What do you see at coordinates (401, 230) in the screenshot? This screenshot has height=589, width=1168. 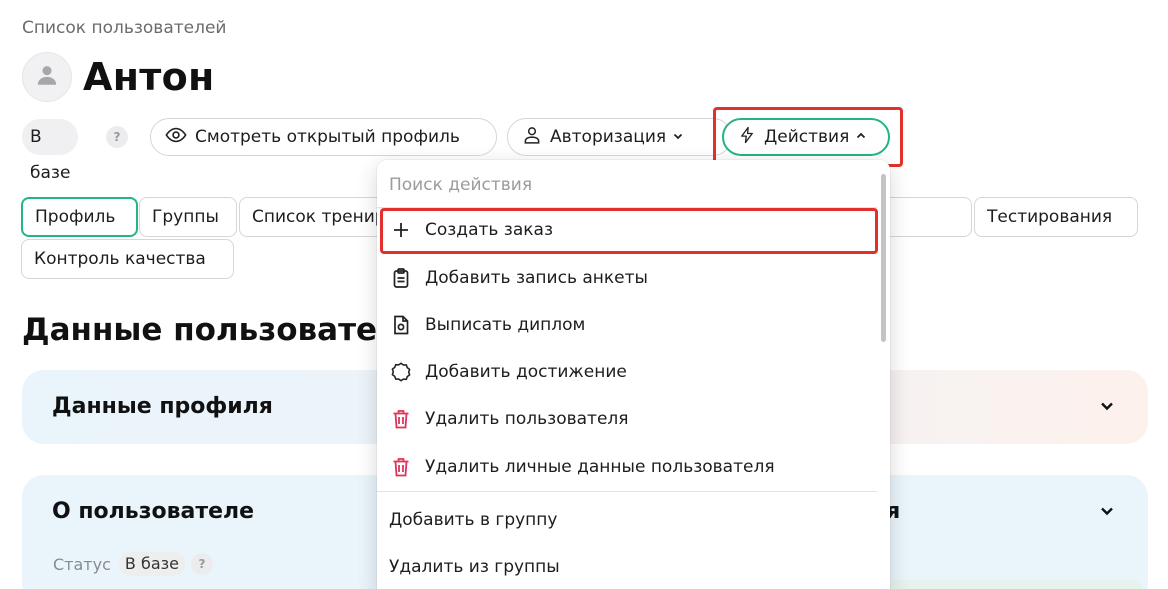 I see `plus-icon` at bounding box center [401, 230].